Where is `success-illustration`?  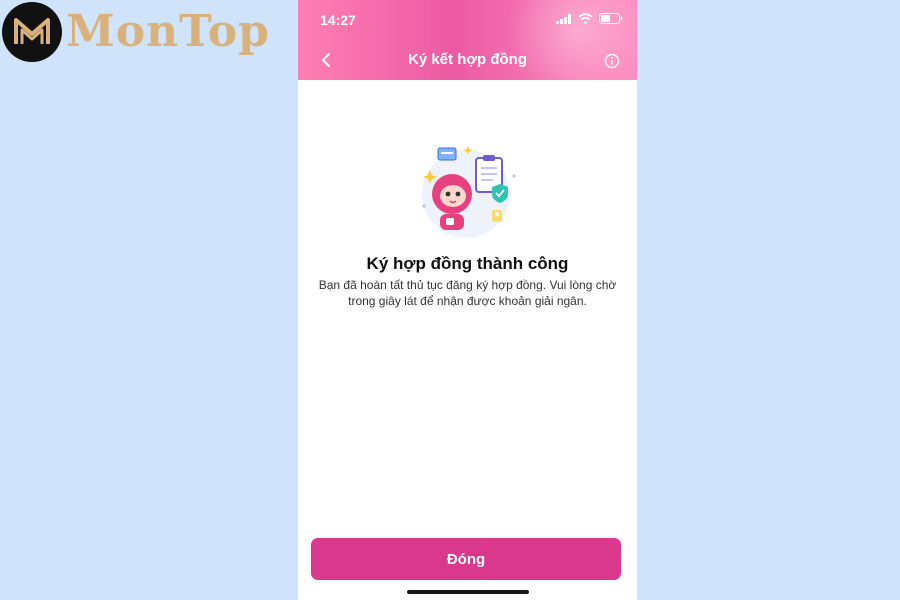
success-illustration is located at coordinates (469, 192).